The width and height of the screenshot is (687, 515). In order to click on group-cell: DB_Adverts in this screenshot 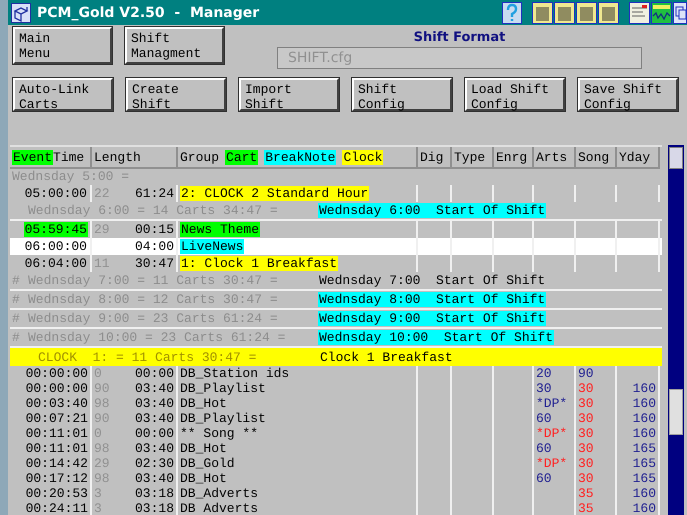, I will do `click(219, 493)`.